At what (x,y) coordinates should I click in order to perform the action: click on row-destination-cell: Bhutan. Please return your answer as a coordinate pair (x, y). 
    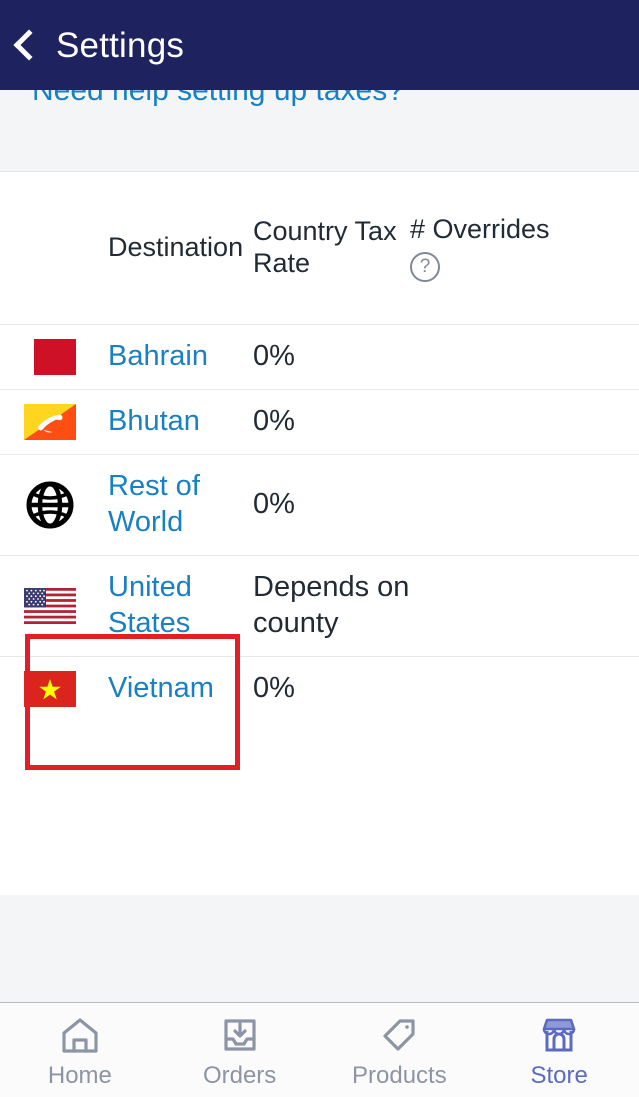
    Looking at the image, I should click on (176, 421).